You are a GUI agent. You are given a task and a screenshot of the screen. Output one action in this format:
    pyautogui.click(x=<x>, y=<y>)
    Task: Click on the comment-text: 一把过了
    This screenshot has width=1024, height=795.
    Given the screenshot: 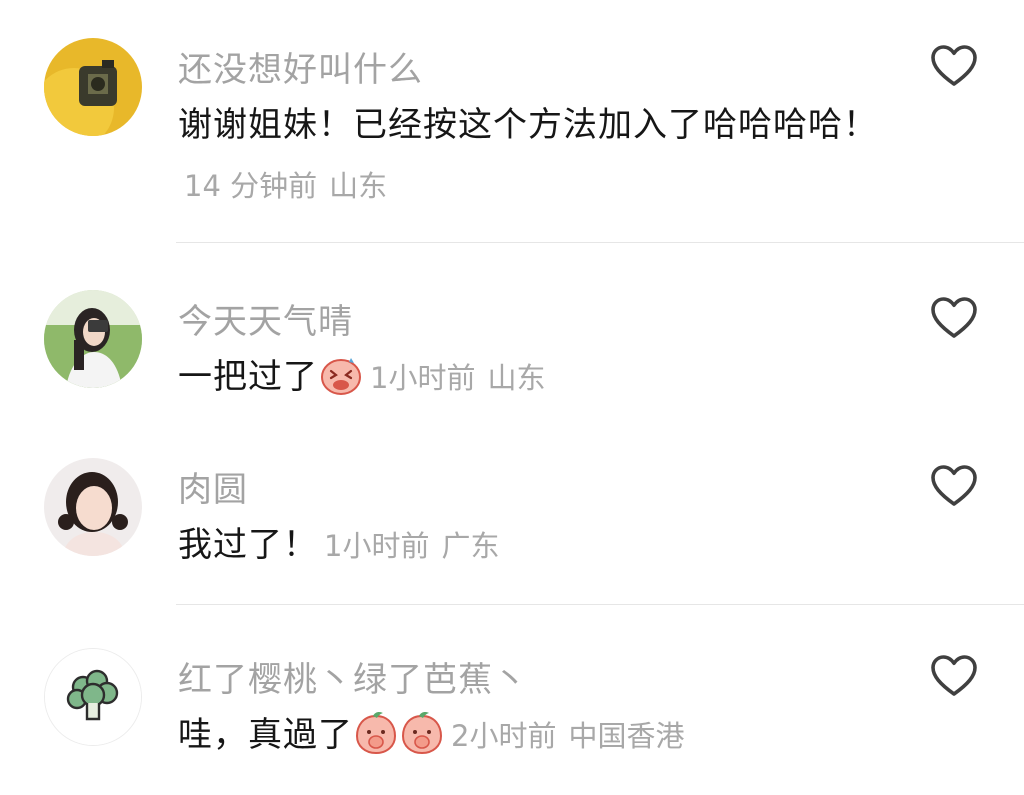 What is the action you would take?
    pyautogui.click(x=248, y=377)
    